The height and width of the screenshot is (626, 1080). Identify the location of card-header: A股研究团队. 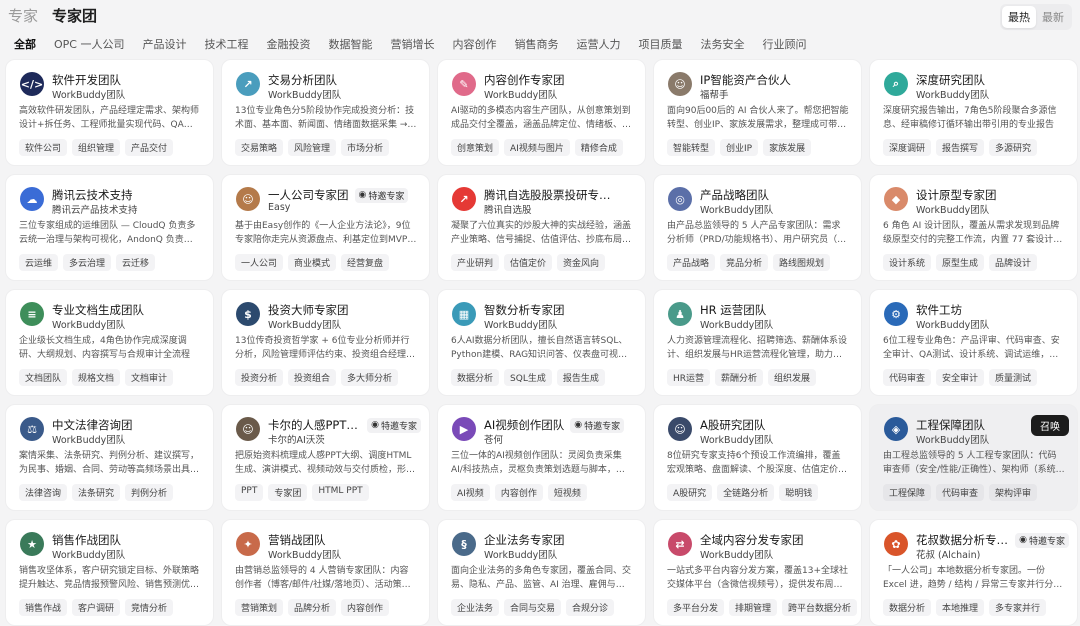
(776, 425).